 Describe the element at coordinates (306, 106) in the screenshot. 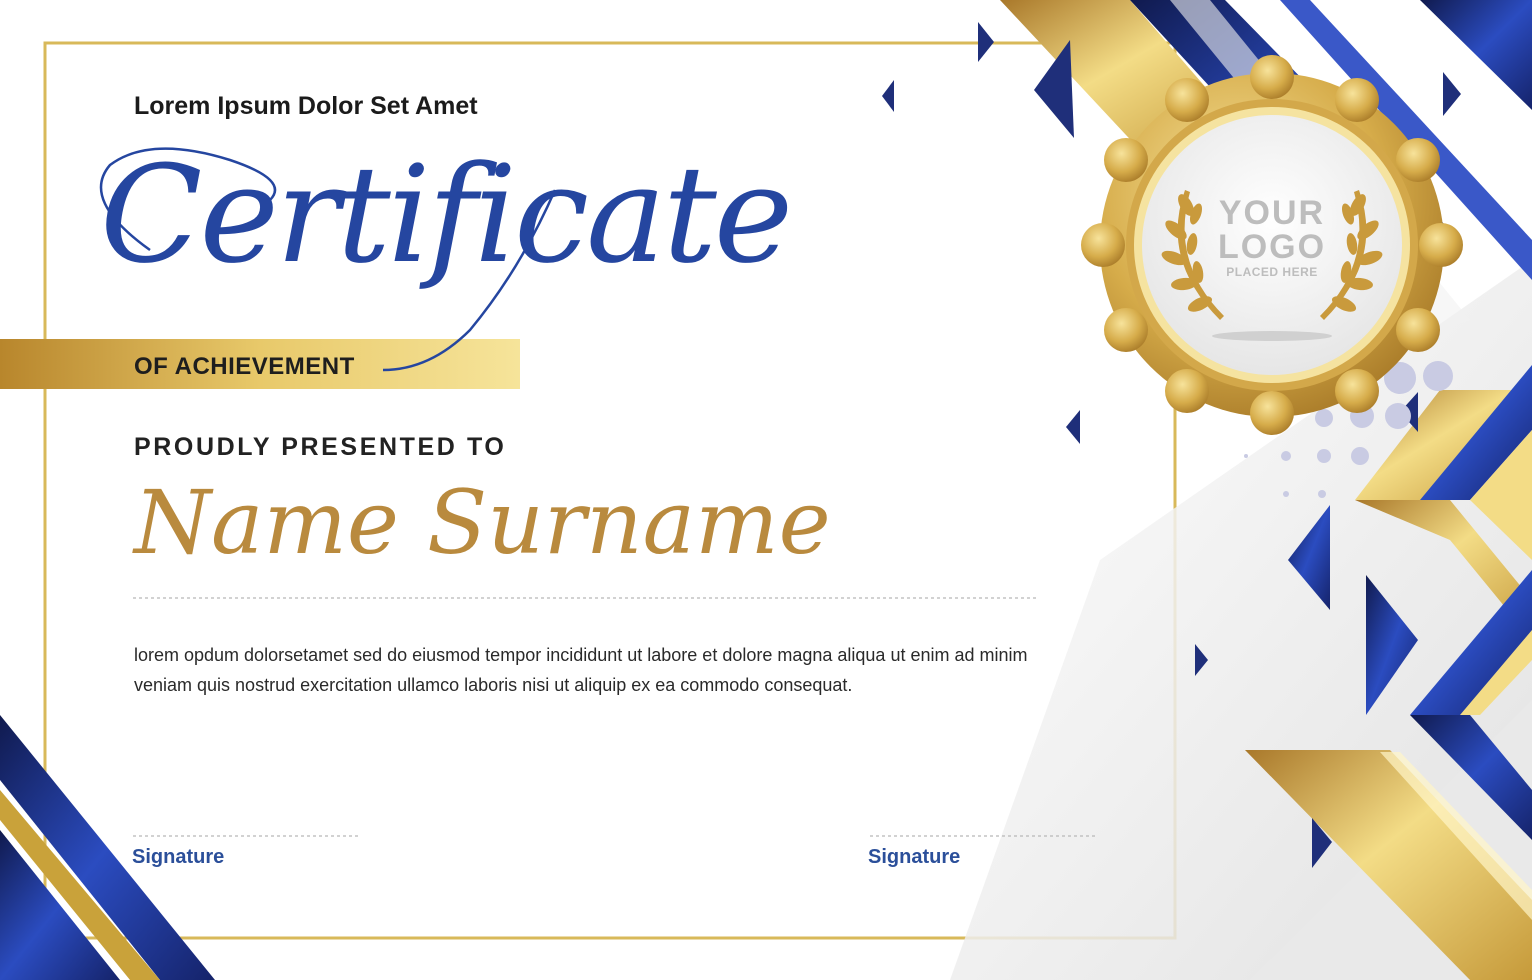

I see `organization-name: Lorem Ipsum Dolor Set Amet` at that location.